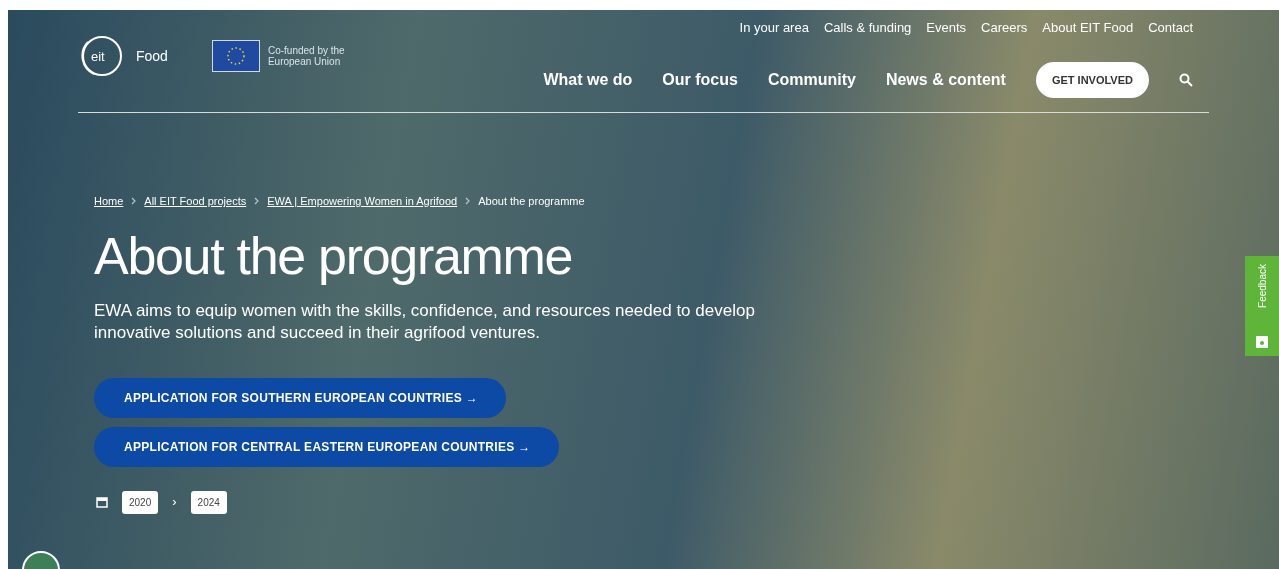 This screenshot has width=1279, height=569. I want to click on end-year: 2024, so click(208, 502).